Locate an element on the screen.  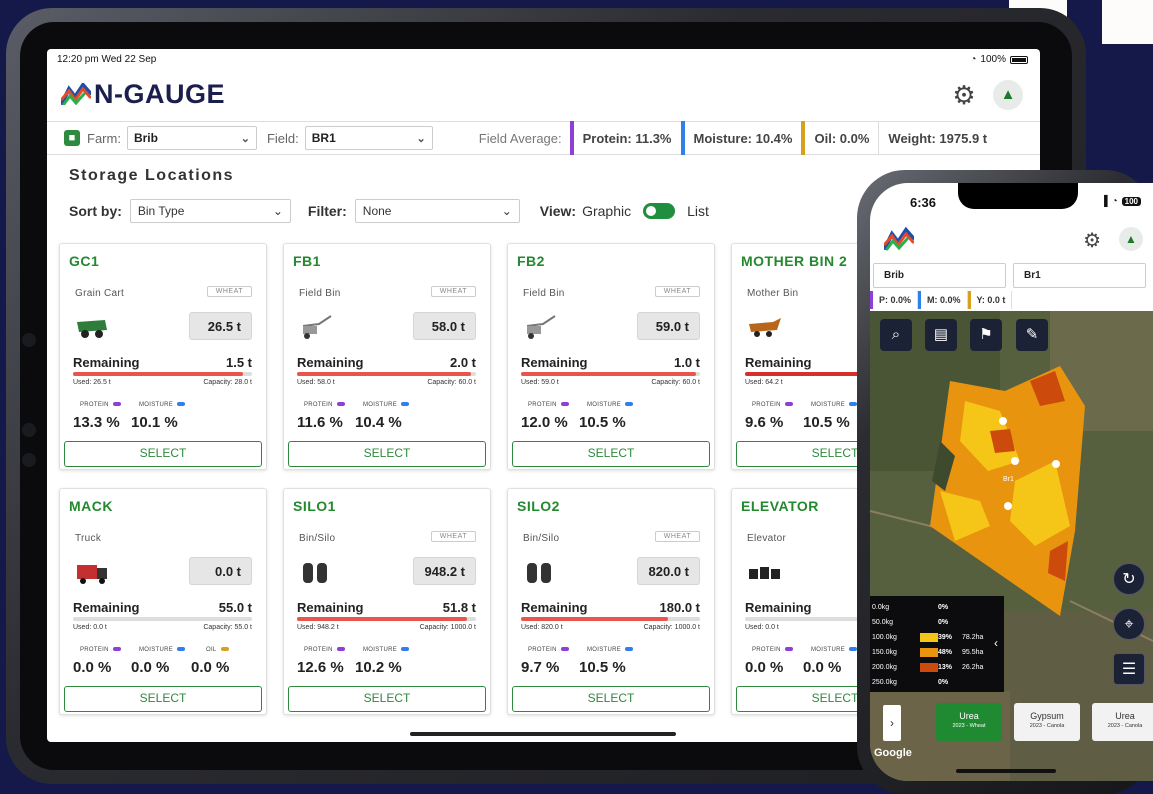
product-name: Urea is located at coordinates (1125, 716).